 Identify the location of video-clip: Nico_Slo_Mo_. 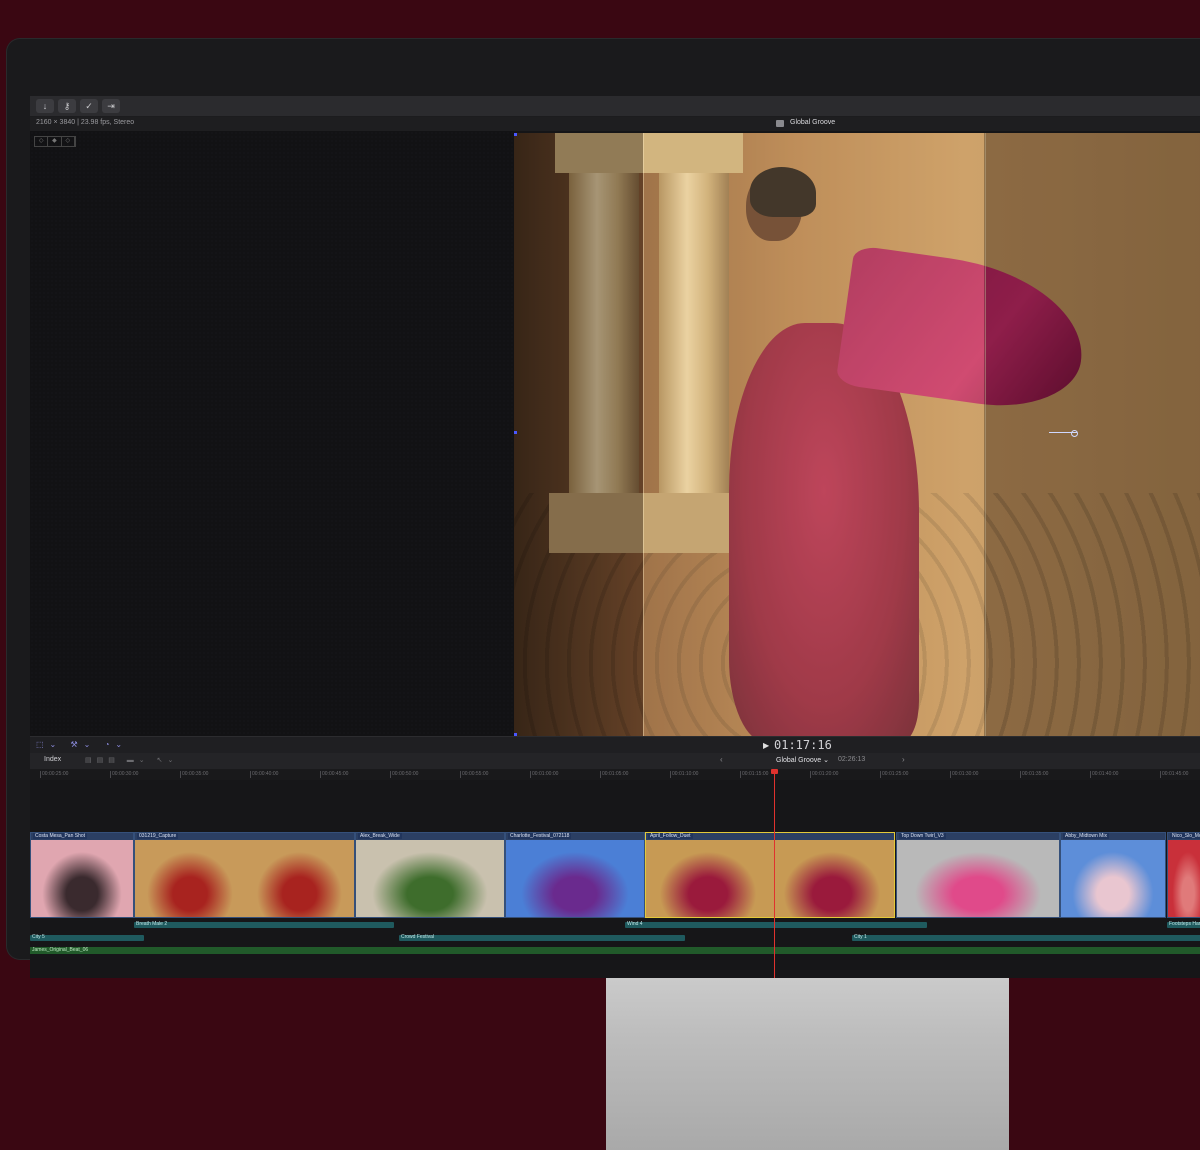
(1183, 875).